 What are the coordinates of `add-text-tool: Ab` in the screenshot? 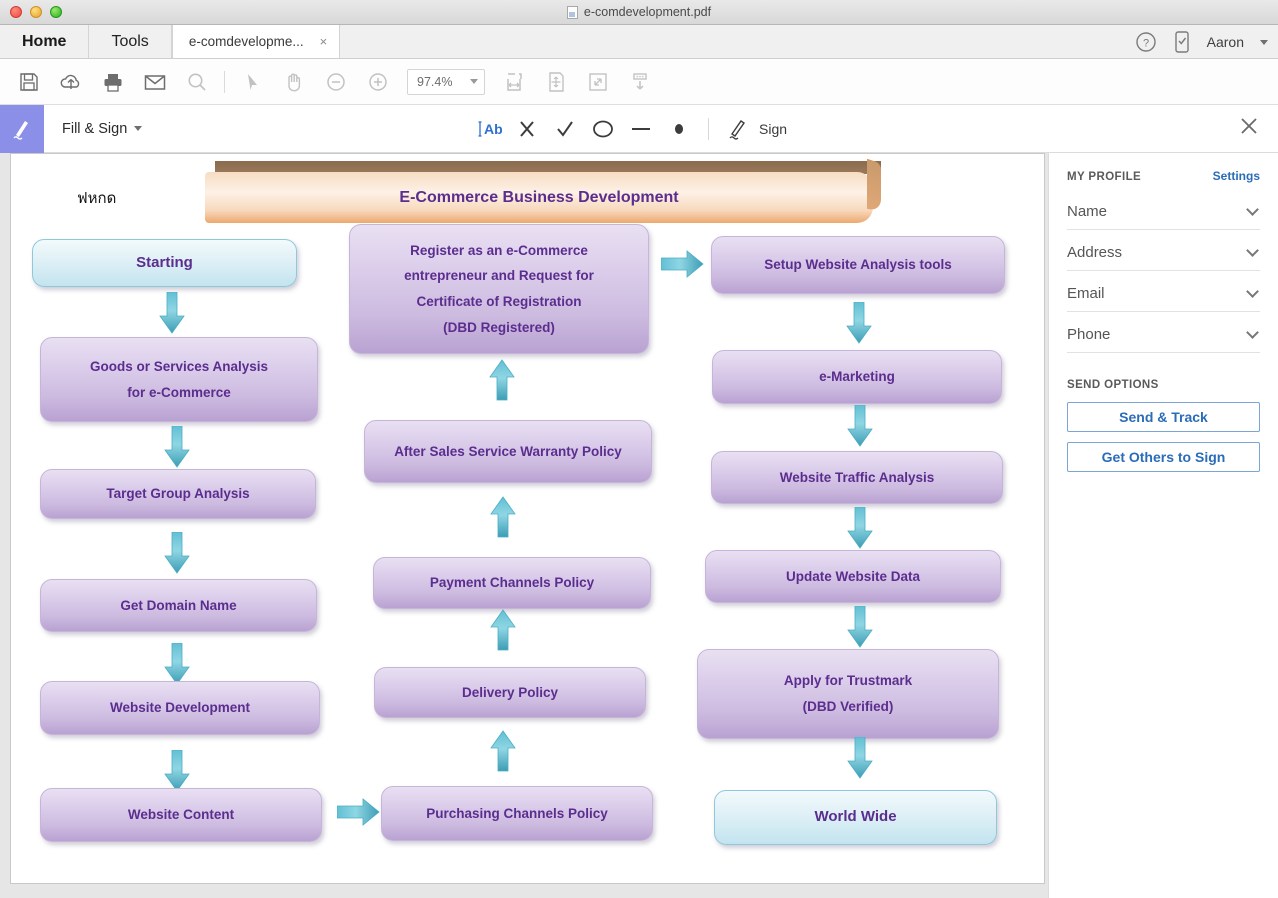 It's located at (489, 129).